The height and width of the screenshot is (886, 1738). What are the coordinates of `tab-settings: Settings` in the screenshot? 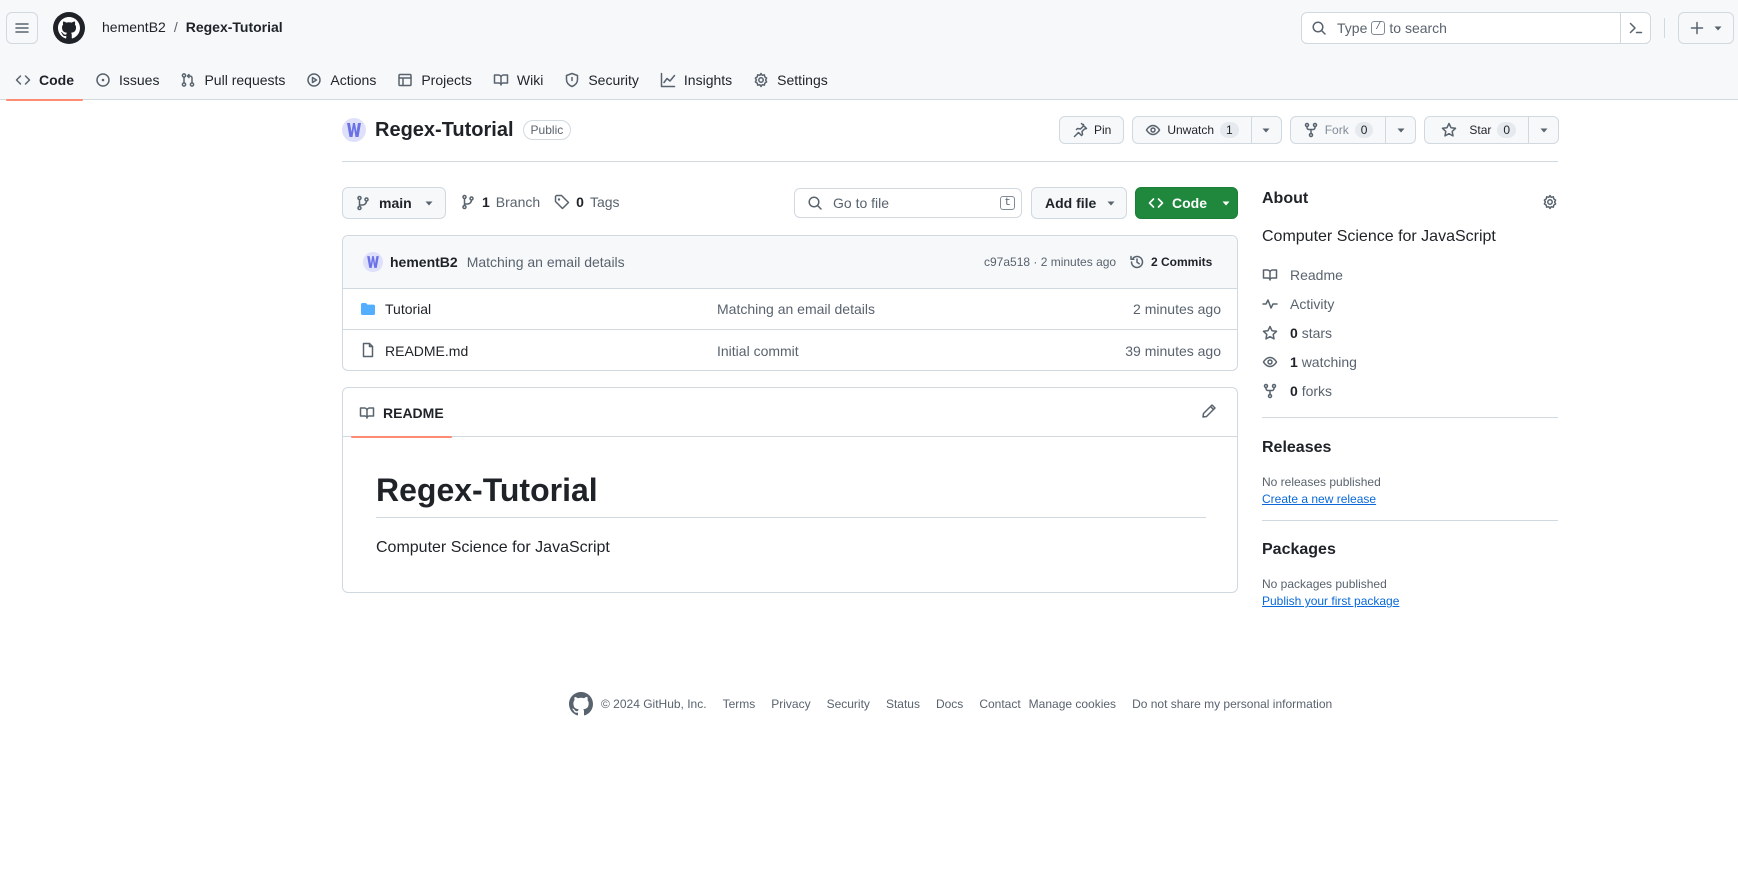 It's located at (790, 80).